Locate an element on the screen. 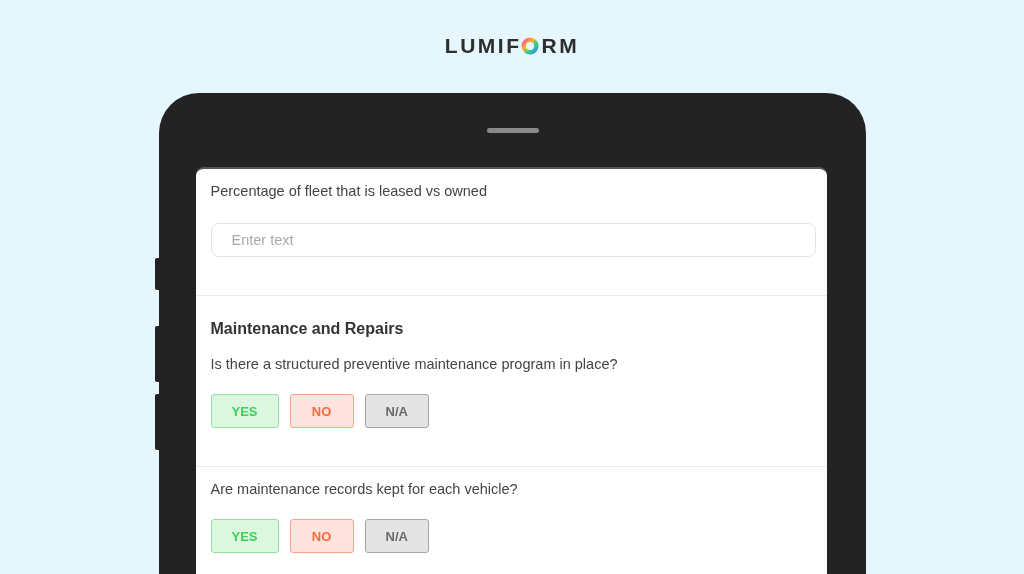 This screenshot has height=574, width=1024. logo-text: RM is located at coordinates (560, 45).